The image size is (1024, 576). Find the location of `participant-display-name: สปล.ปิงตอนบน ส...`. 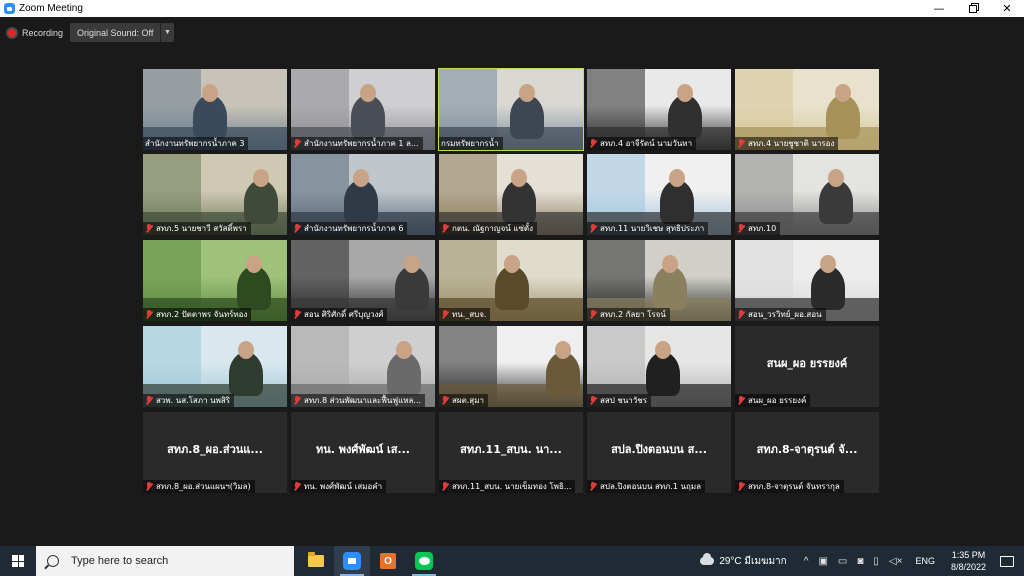

participant-display-name: สปล.ปิงตอนบน ส... is located at coordinates (659, 449).